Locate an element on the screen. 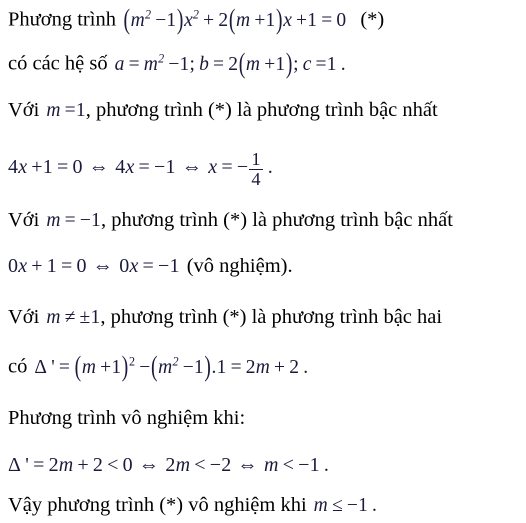  solution-line-1: Phương trình (m2 −1)x2 +2(m +1)x +1 = 0 (*) is located at coordinates (196, 20).